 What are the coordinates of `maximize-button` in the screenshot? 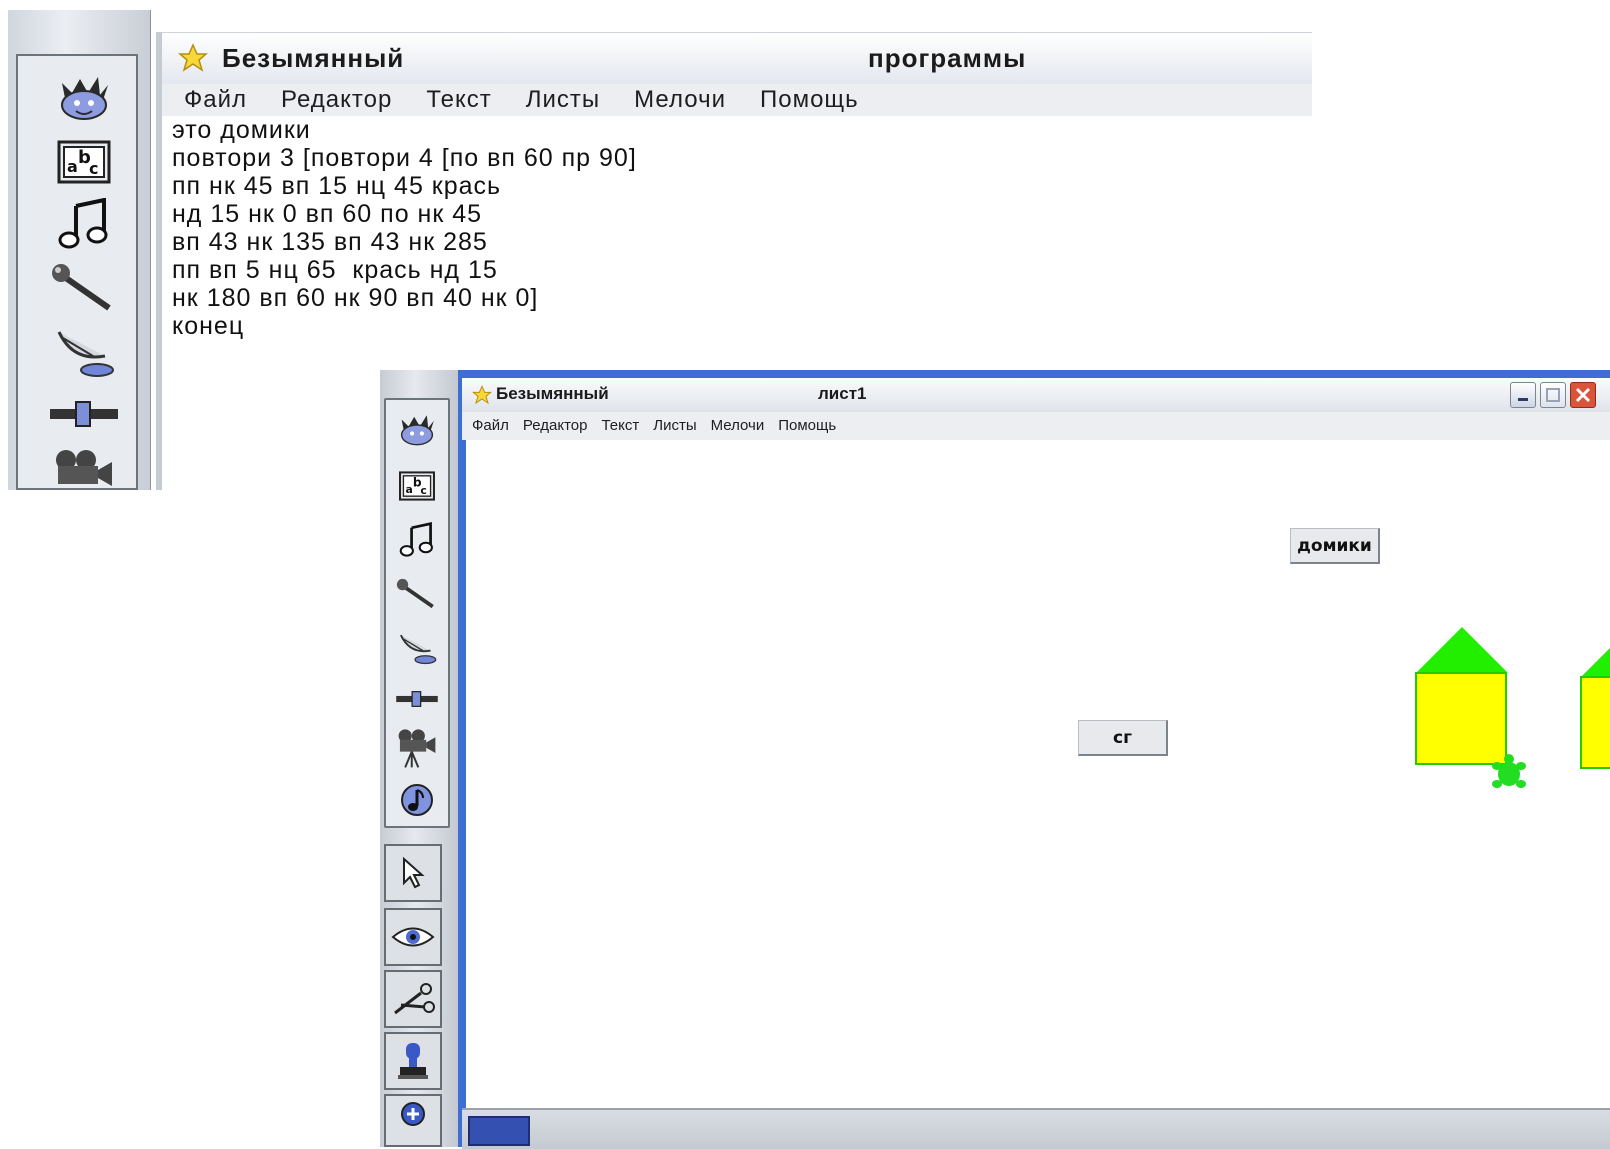 It's located at (1553, 395).